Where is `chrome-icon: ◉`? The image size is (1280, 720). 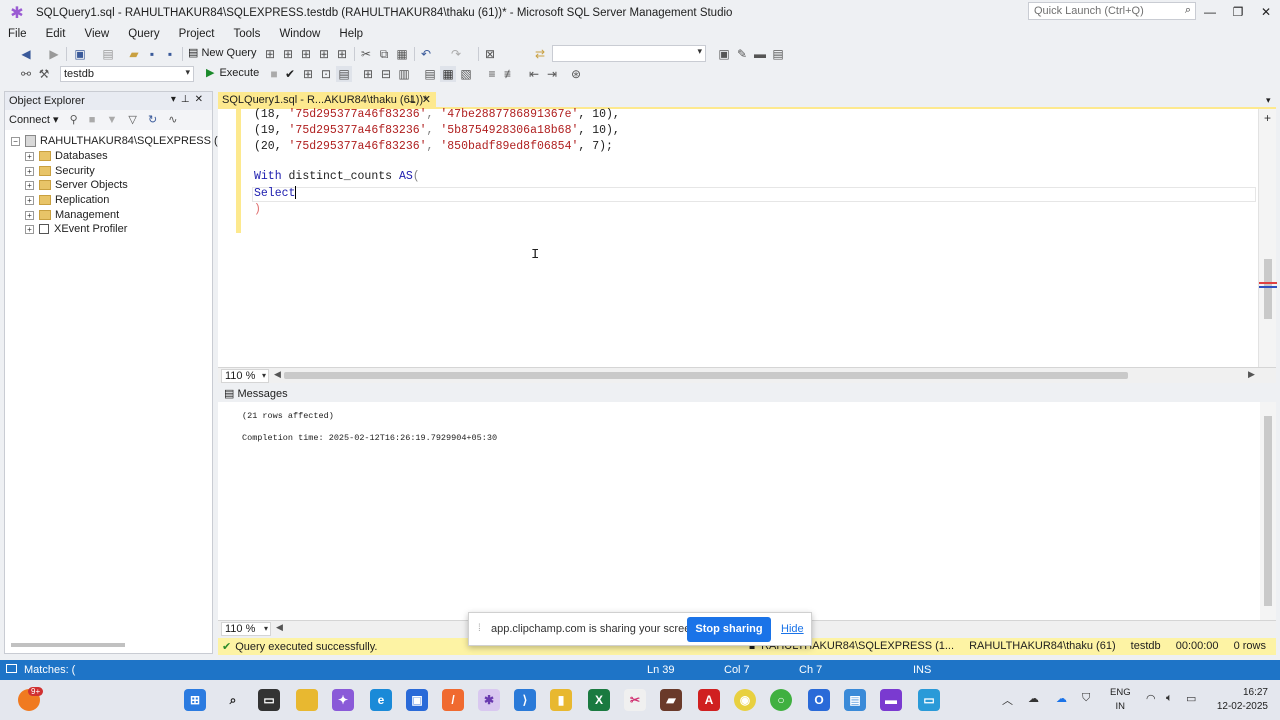 chrome-icon: ◉ is located at coordinates (745, 700).